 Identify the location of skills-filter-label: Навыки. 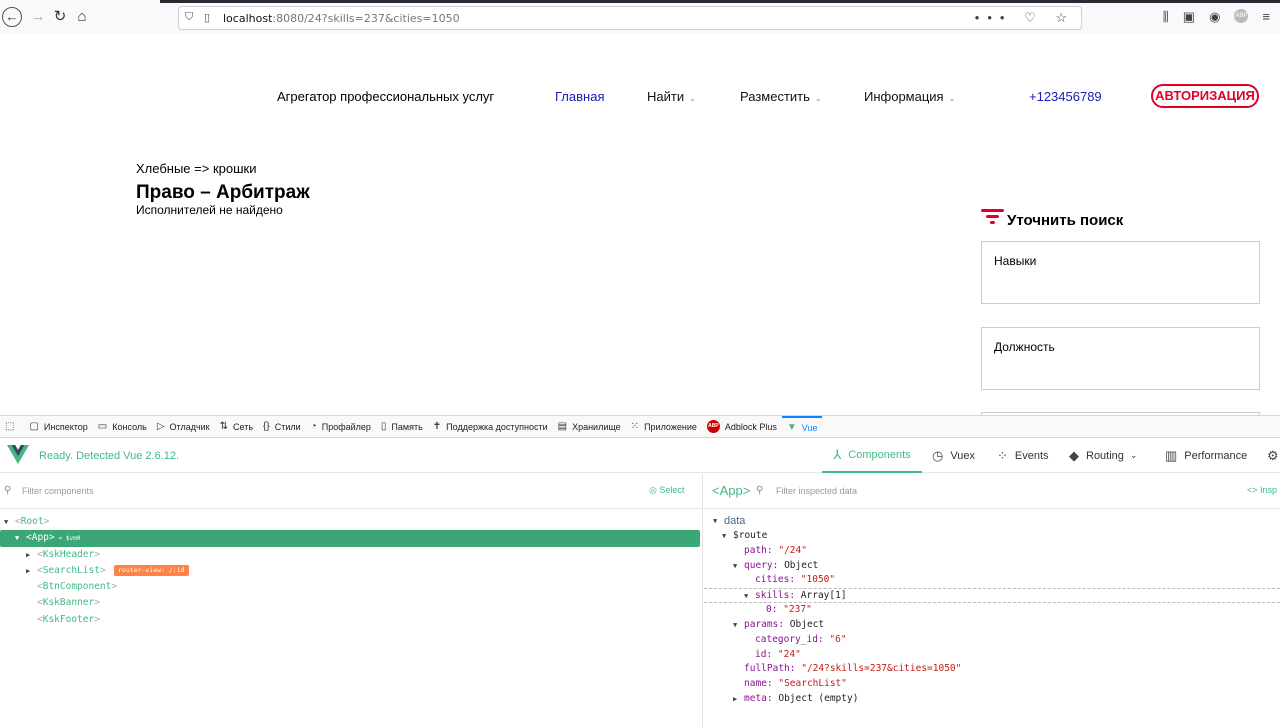
(1015, 261).